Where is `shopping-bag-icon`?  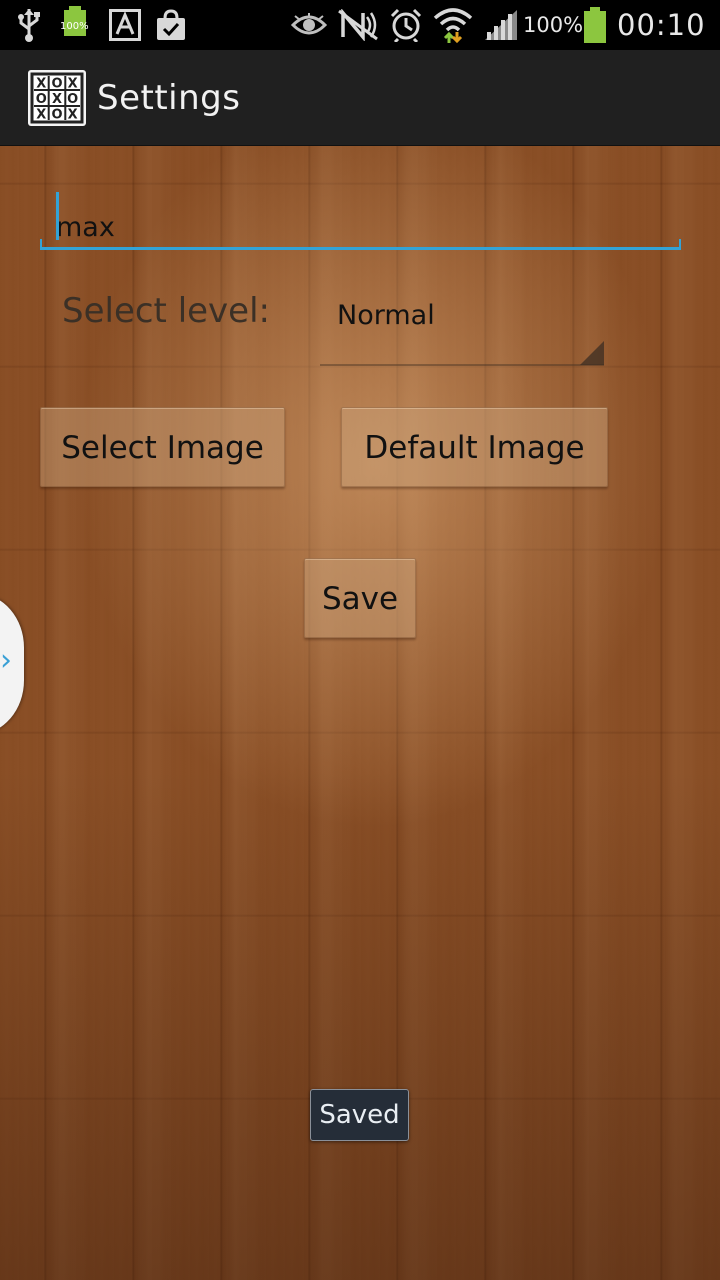 shopping-bag-icon is located at coordinates (171, 25).